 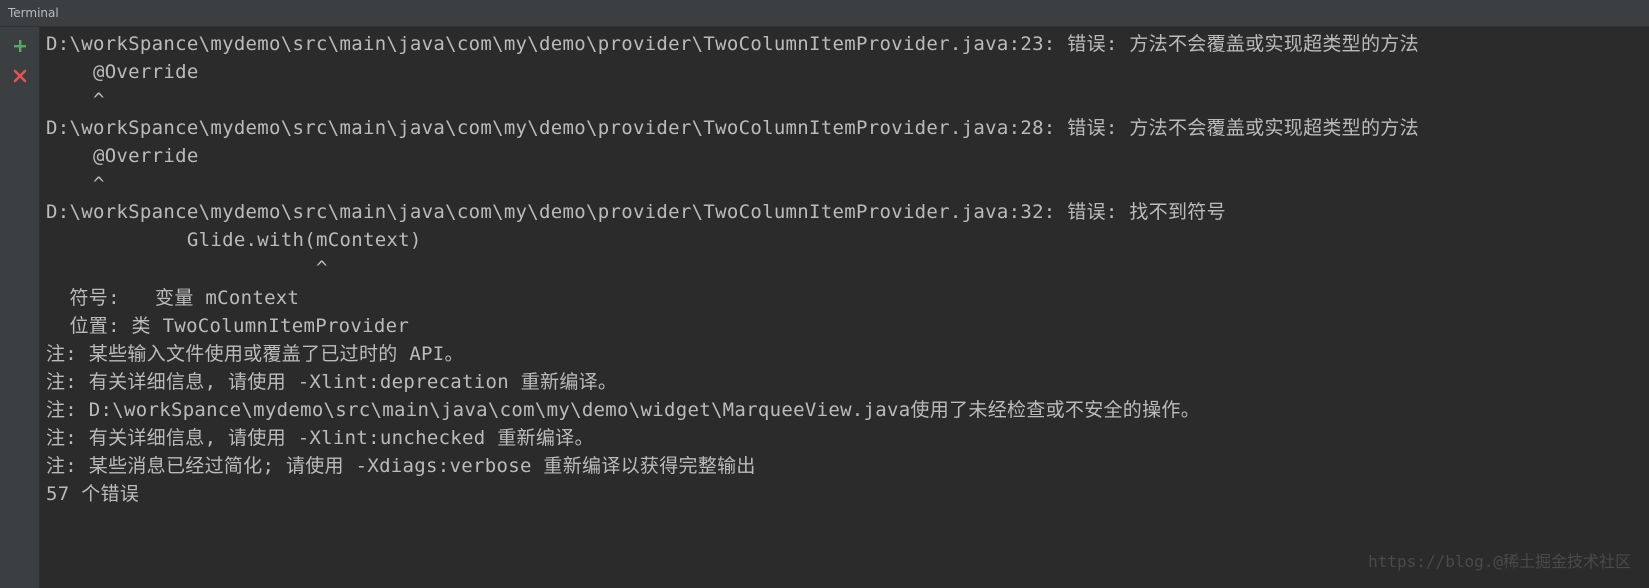 I want to click on window-title: Terminal, so click(x=33, y=13).